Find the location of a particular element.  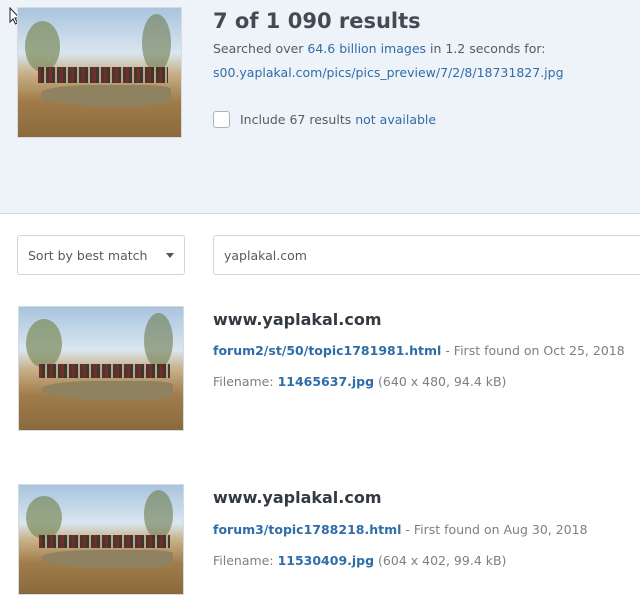

result-filename-link: 11465637.jpg is located at coordinates (326, 381).